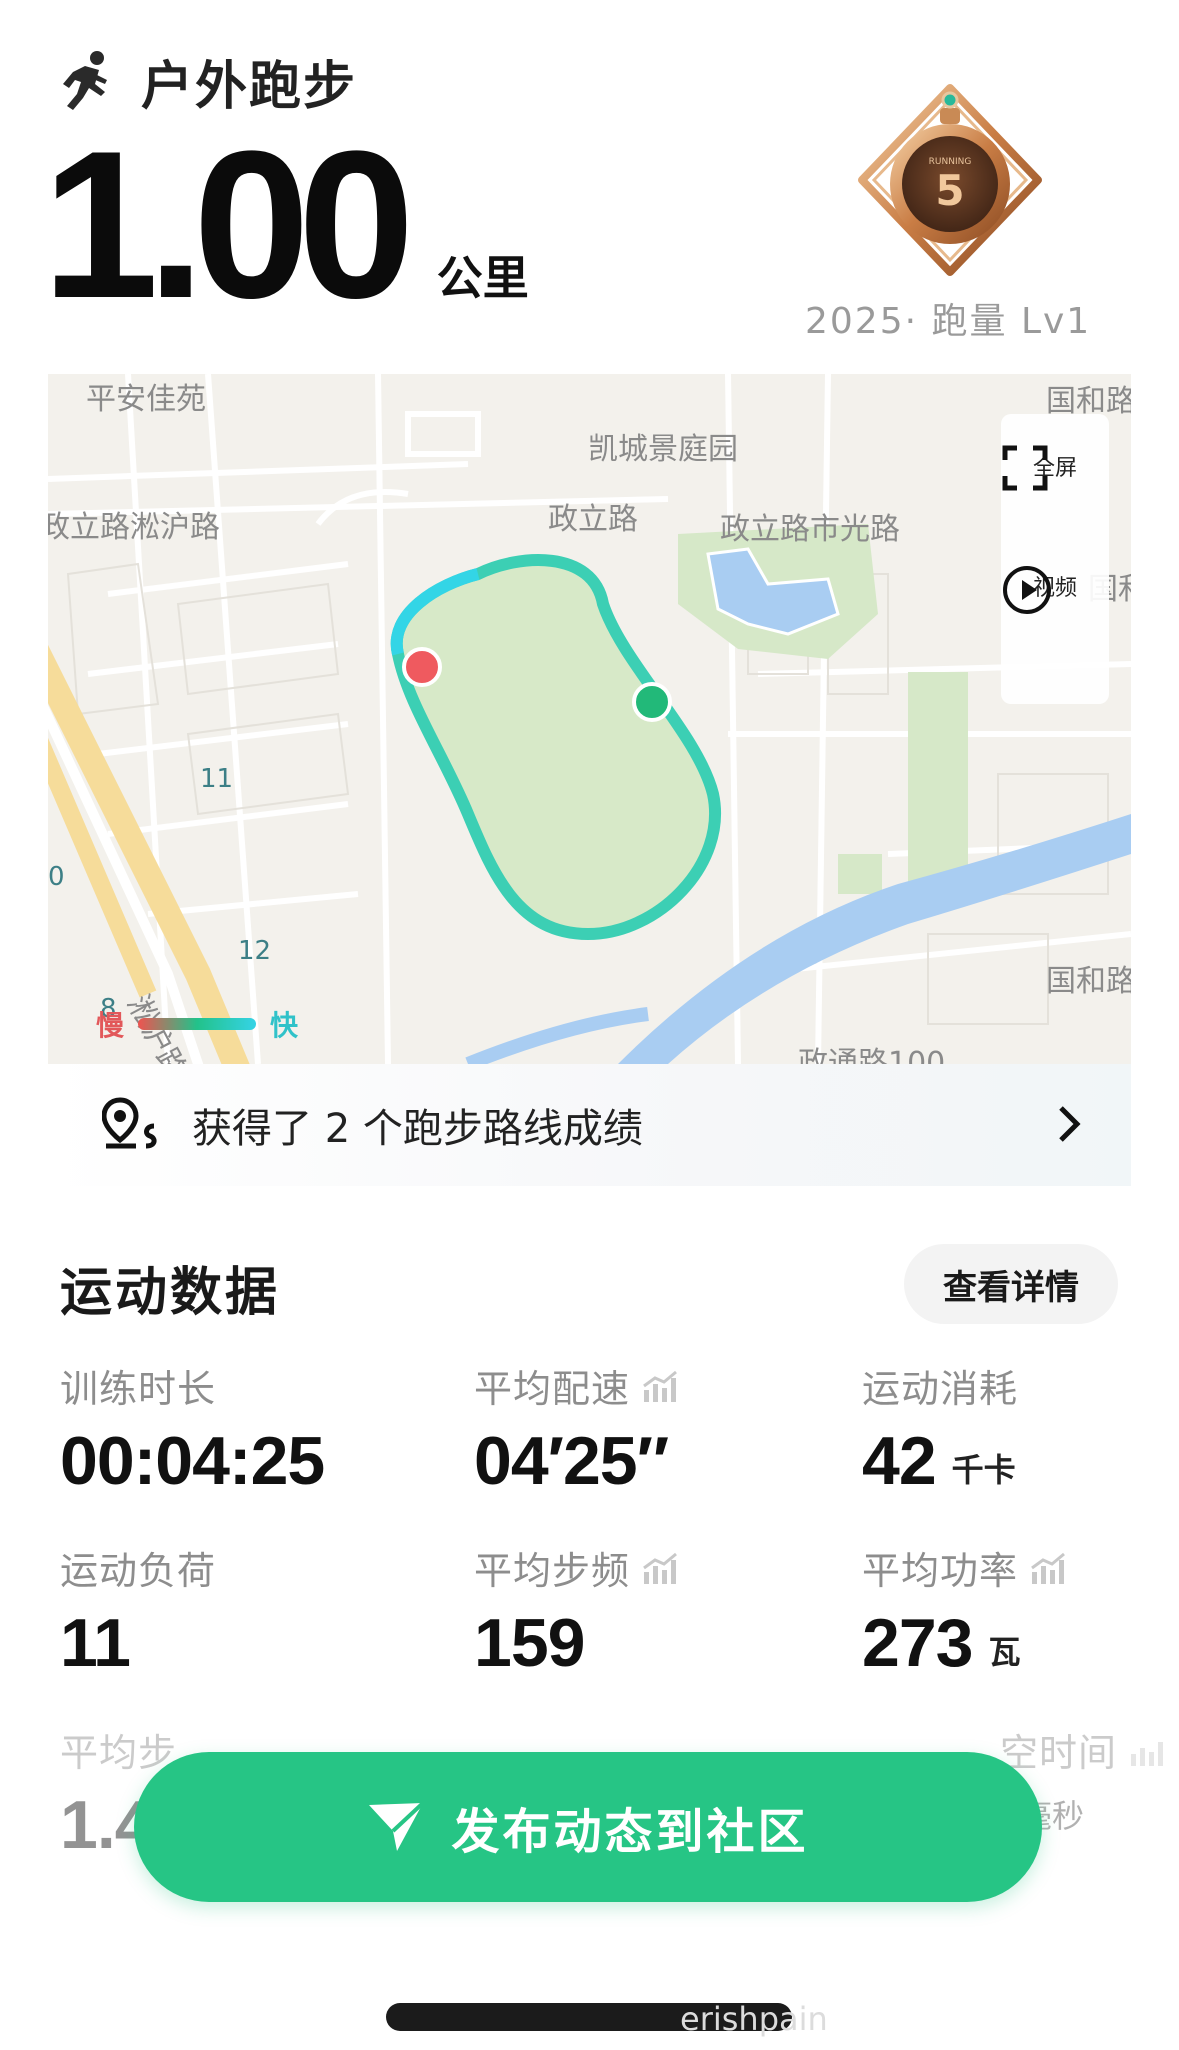 This screenshot has width=1179, height=2050. Describe the element at coordinates (129, 1123) in the screenshot. I see `route-pin-icon` at that location.